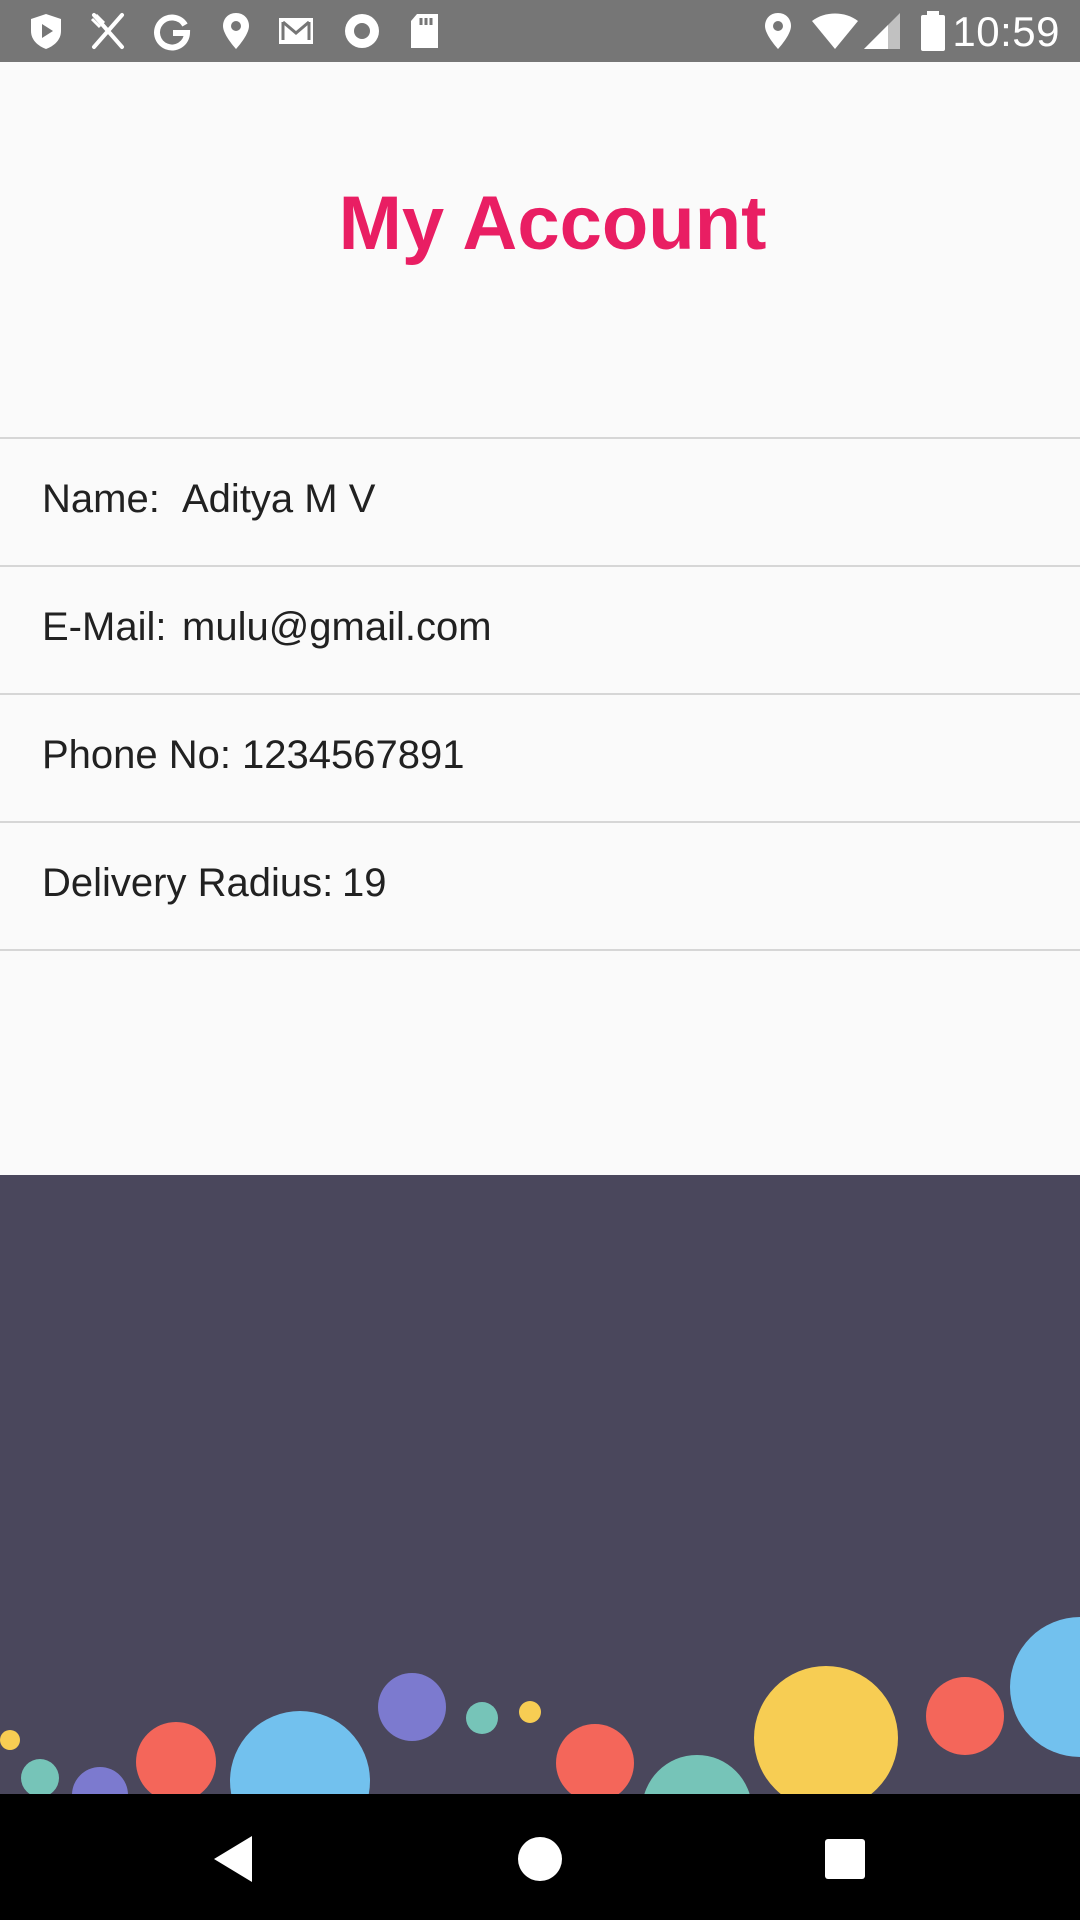  I want to click on sd-card-icon, so click(424, 31).